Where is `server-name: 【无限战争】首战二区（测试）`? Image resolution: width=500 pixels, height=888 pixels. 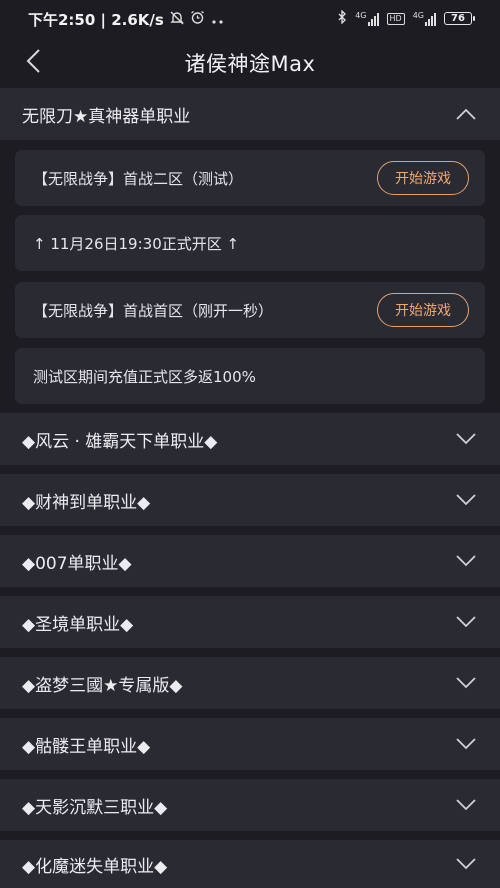 server-name: 【无限战争】首战二区（测试） is located at coordinates (138, 178).